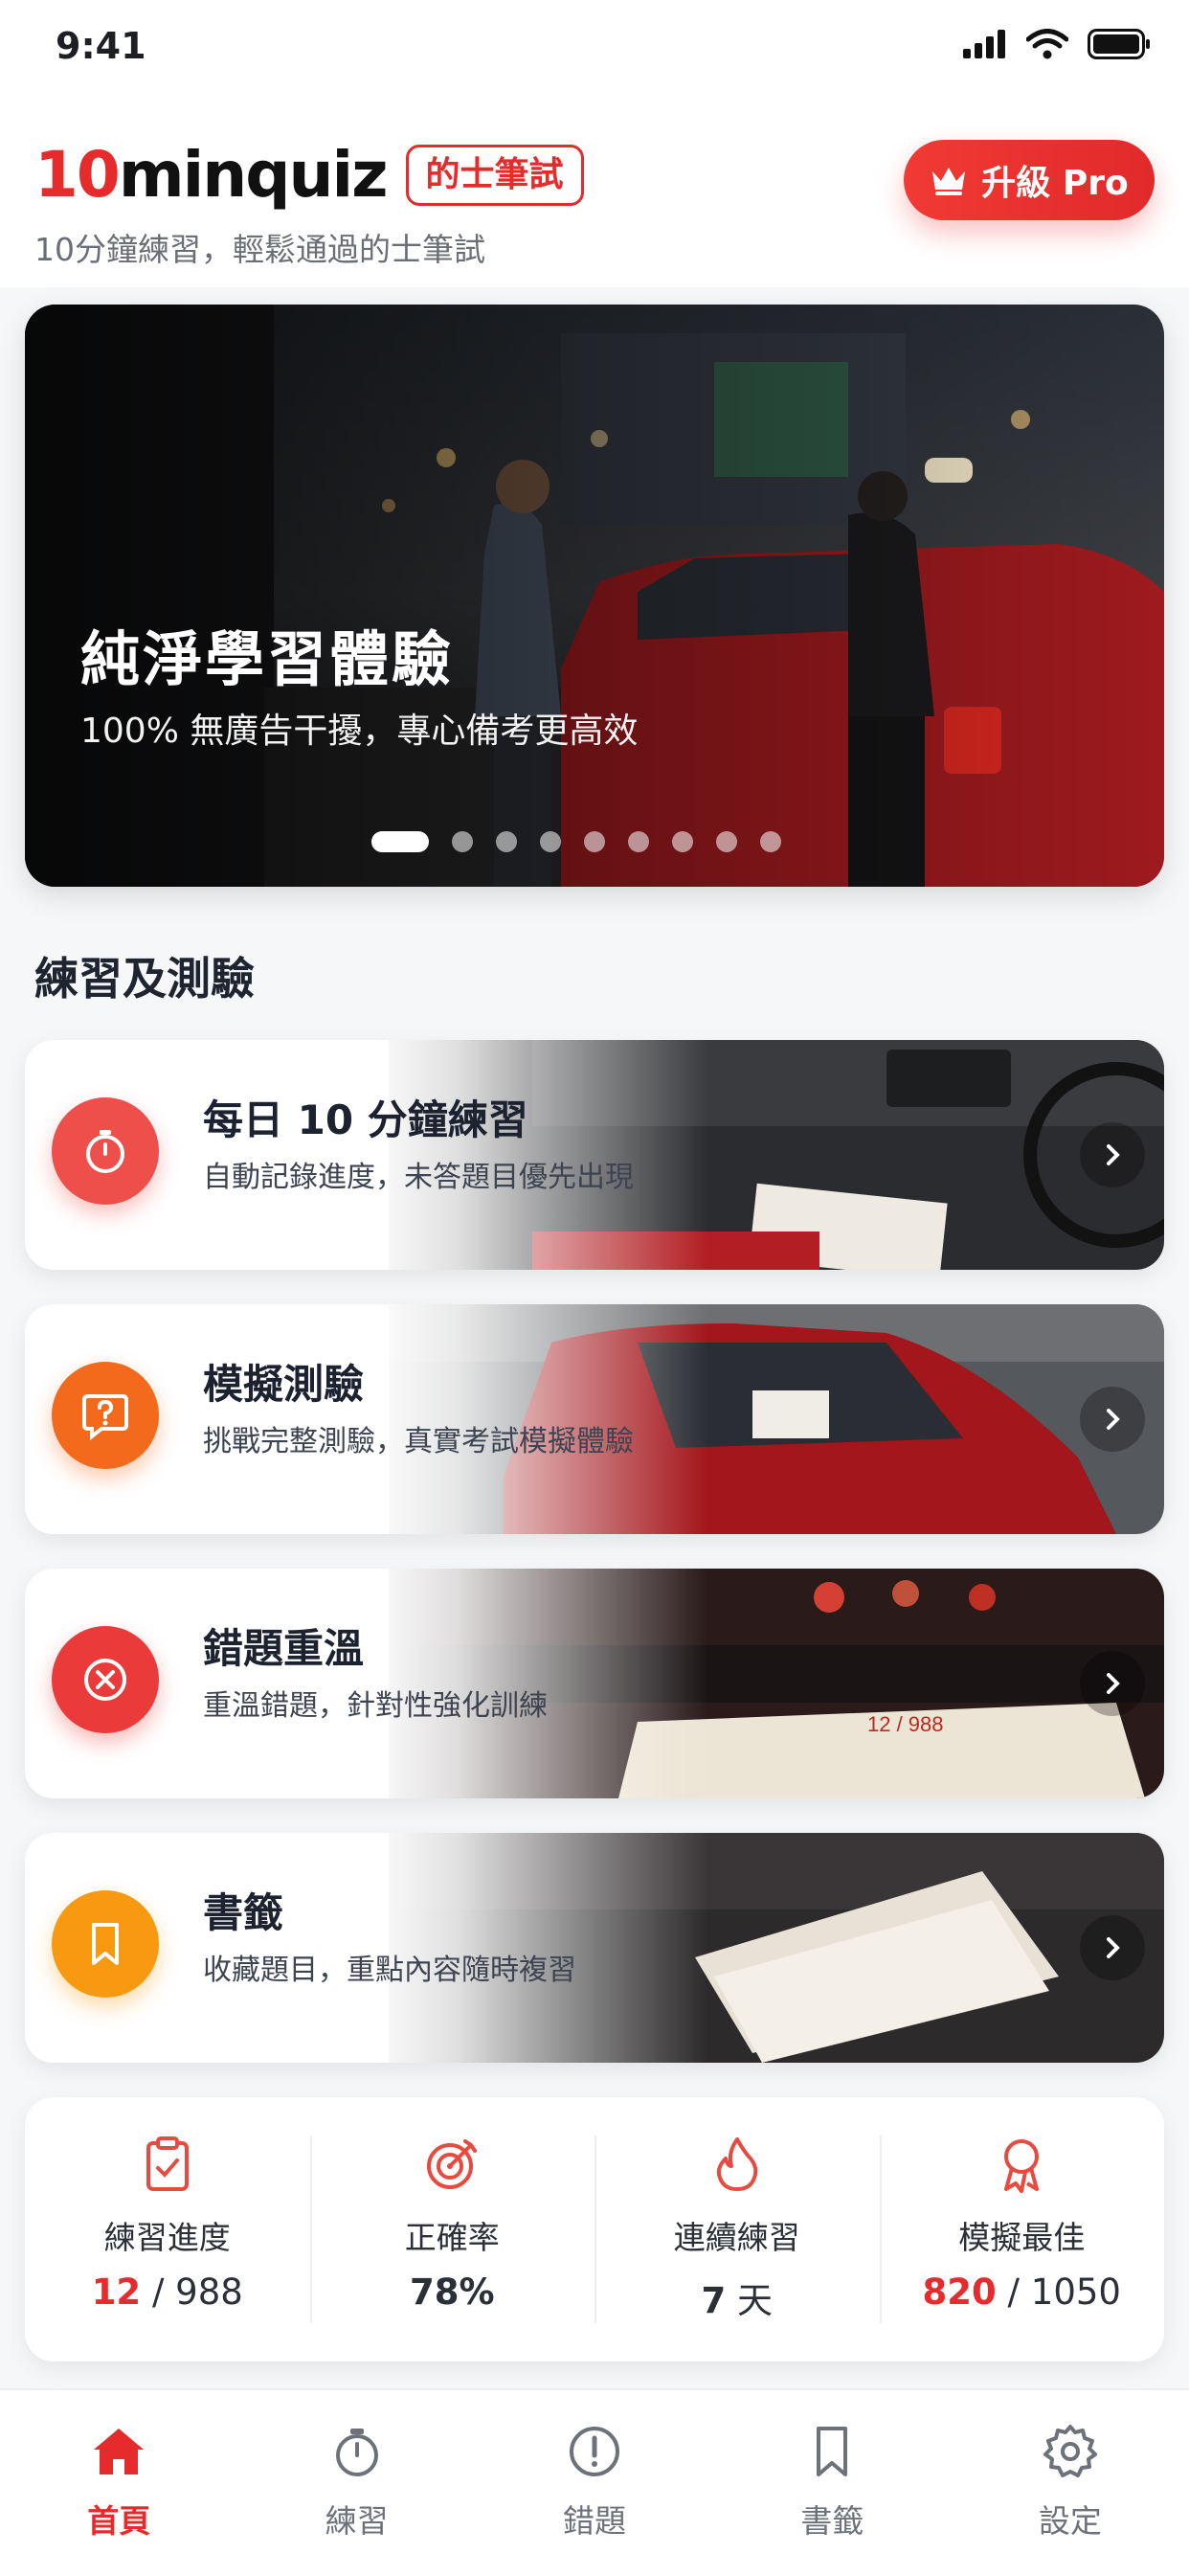  What do you see at coordinates (949, 181) in the screenshot?
I see `crown-icon` at bounding box center [949, 181].